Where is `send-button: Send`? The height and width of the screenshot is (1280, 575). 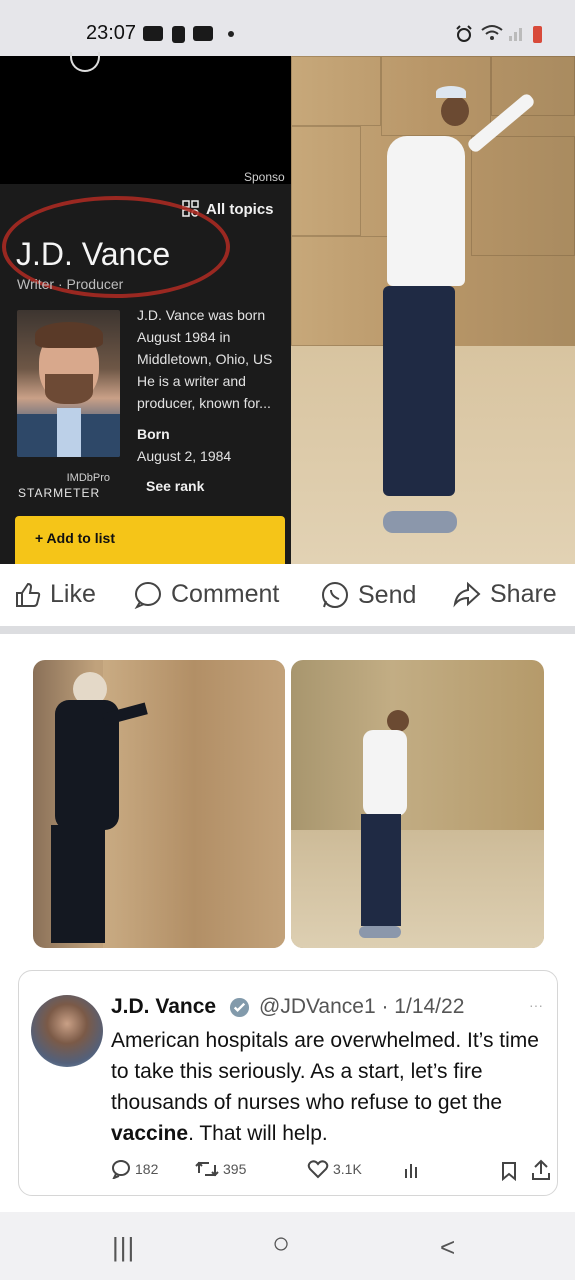
send-button: Send is located at coordinates (368, 595).